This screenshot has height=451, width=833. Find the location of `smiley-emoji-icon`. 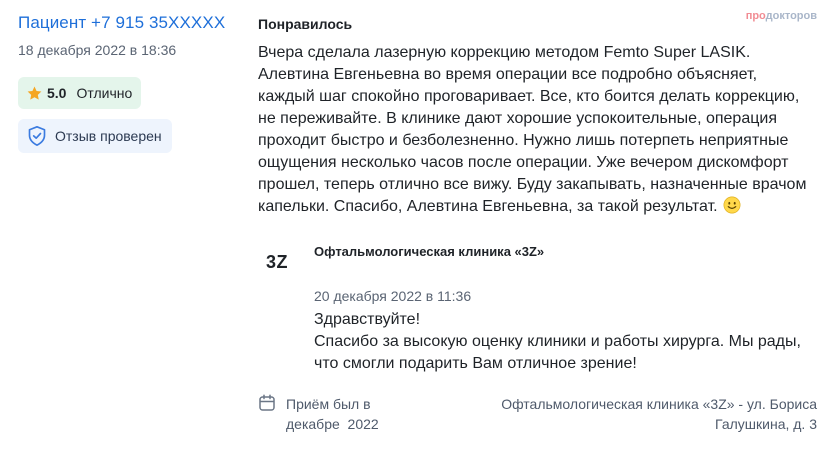

smiley-emoji-icon is located at coordinates (732, 205).